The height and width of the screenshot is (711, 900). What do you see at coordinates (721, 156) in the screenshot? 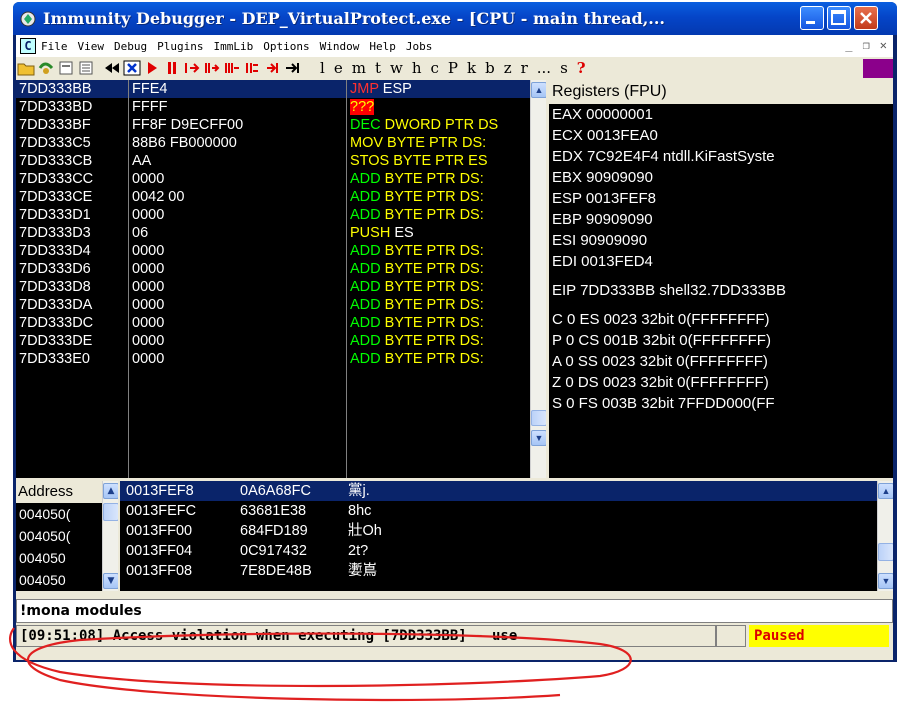
I see `register-line: EDX 7C92E4F4 ntdll.KiFastSyste` at bounding box center [721, 156].